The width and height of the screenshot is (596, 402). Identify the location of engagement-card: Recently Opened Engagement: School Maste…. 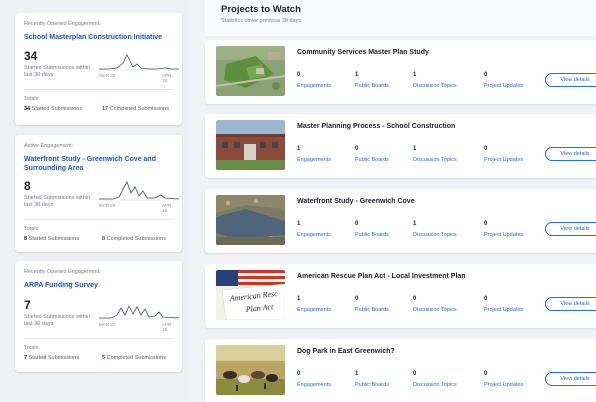
(98, 69).